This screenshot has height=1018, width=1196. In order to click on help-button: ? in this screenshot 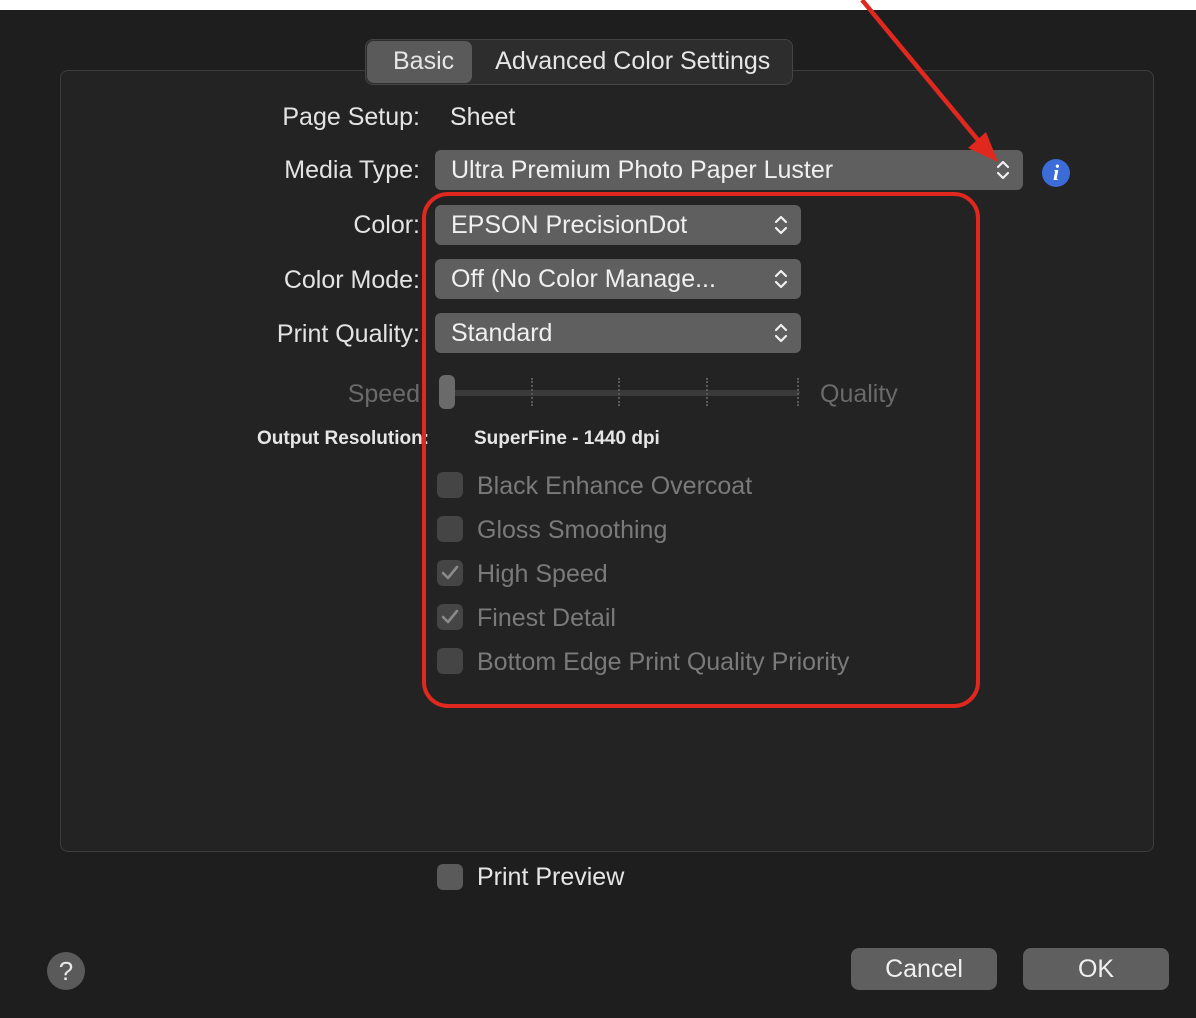, I will do `click(66, 971)`.